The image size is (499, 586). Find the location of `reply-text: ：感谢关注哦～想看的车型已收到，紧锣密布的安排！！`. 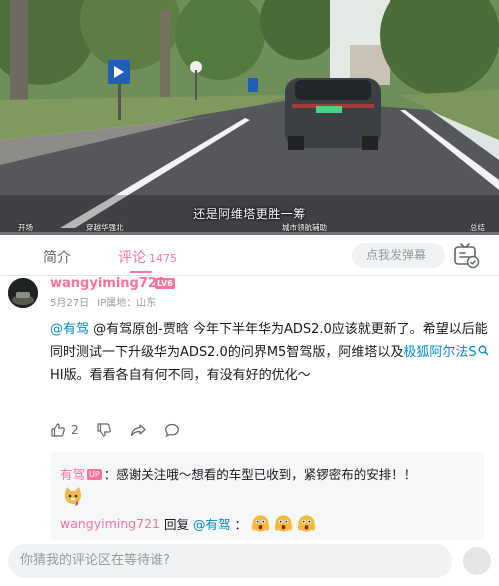

reply-text: ：感谢关注哦～想看的车型已收到，紧锣密布的安排！！ is located at coordinates (260, 474).